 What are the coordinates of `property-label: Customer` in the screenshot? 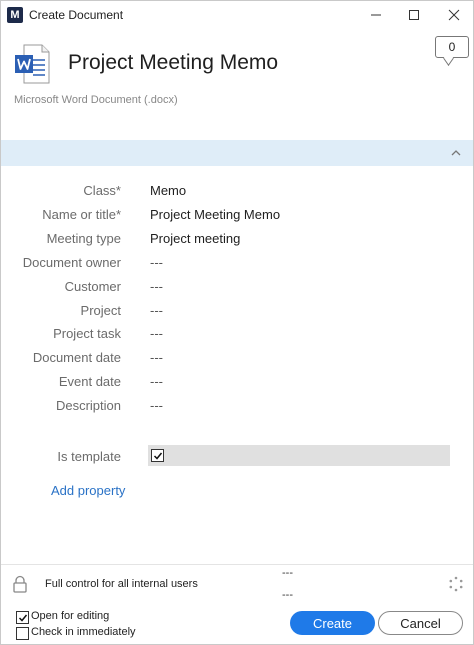 It's located at (92, 286).